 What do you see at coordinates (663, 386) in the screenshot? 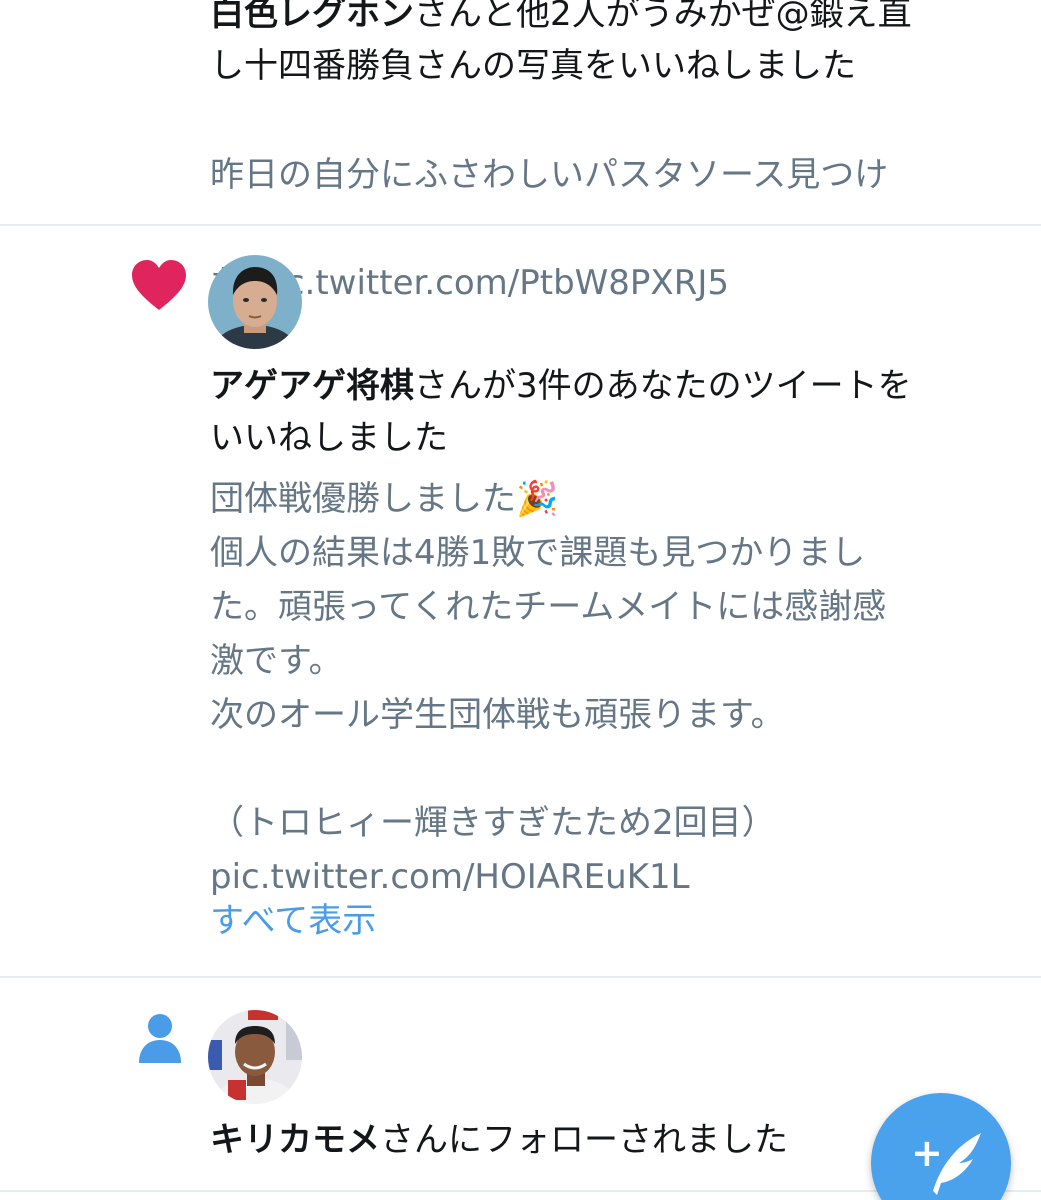
I see `headline-text: さんが3件のあなたのツイートを` at bounding box center [663, 386].